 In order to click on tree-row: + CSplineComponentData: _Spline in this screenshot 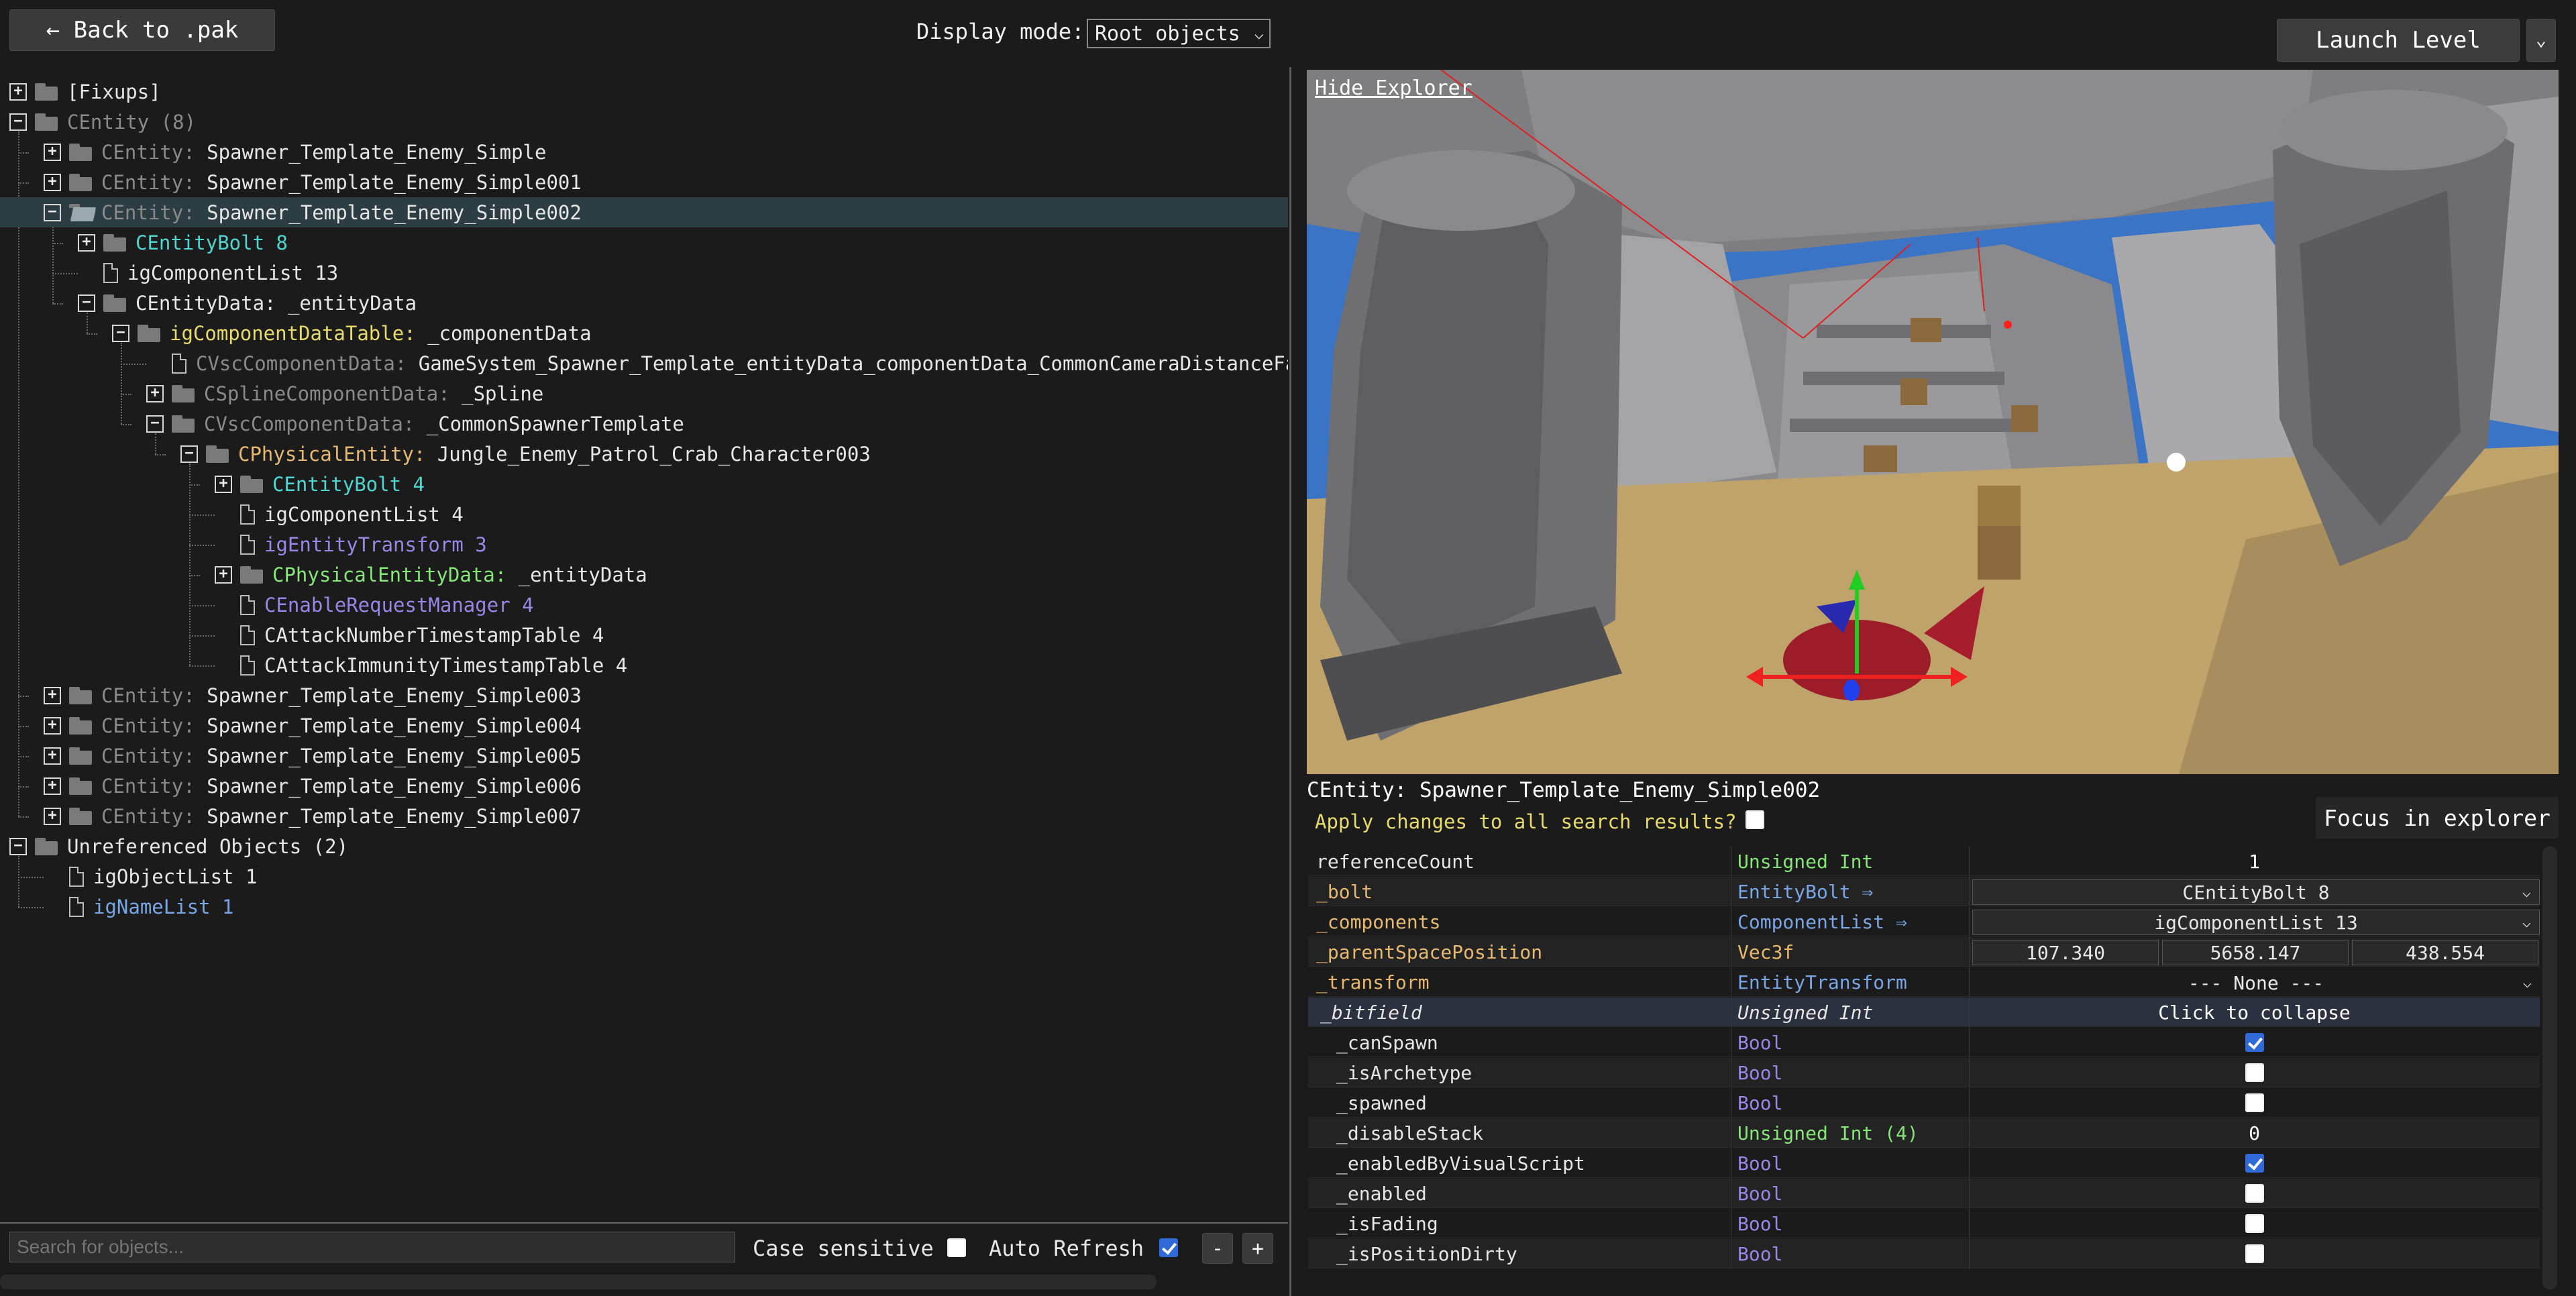, I will do `click(644, 393)`.